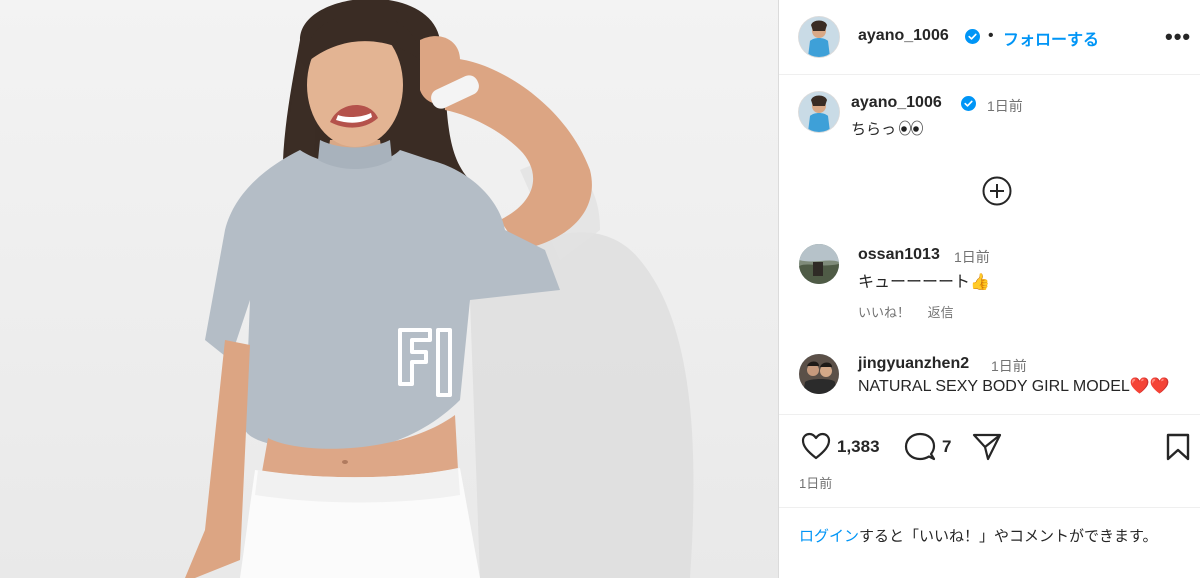 The image size is (1200, 578). I want to click on comment-count: 7, so click(946, 447).